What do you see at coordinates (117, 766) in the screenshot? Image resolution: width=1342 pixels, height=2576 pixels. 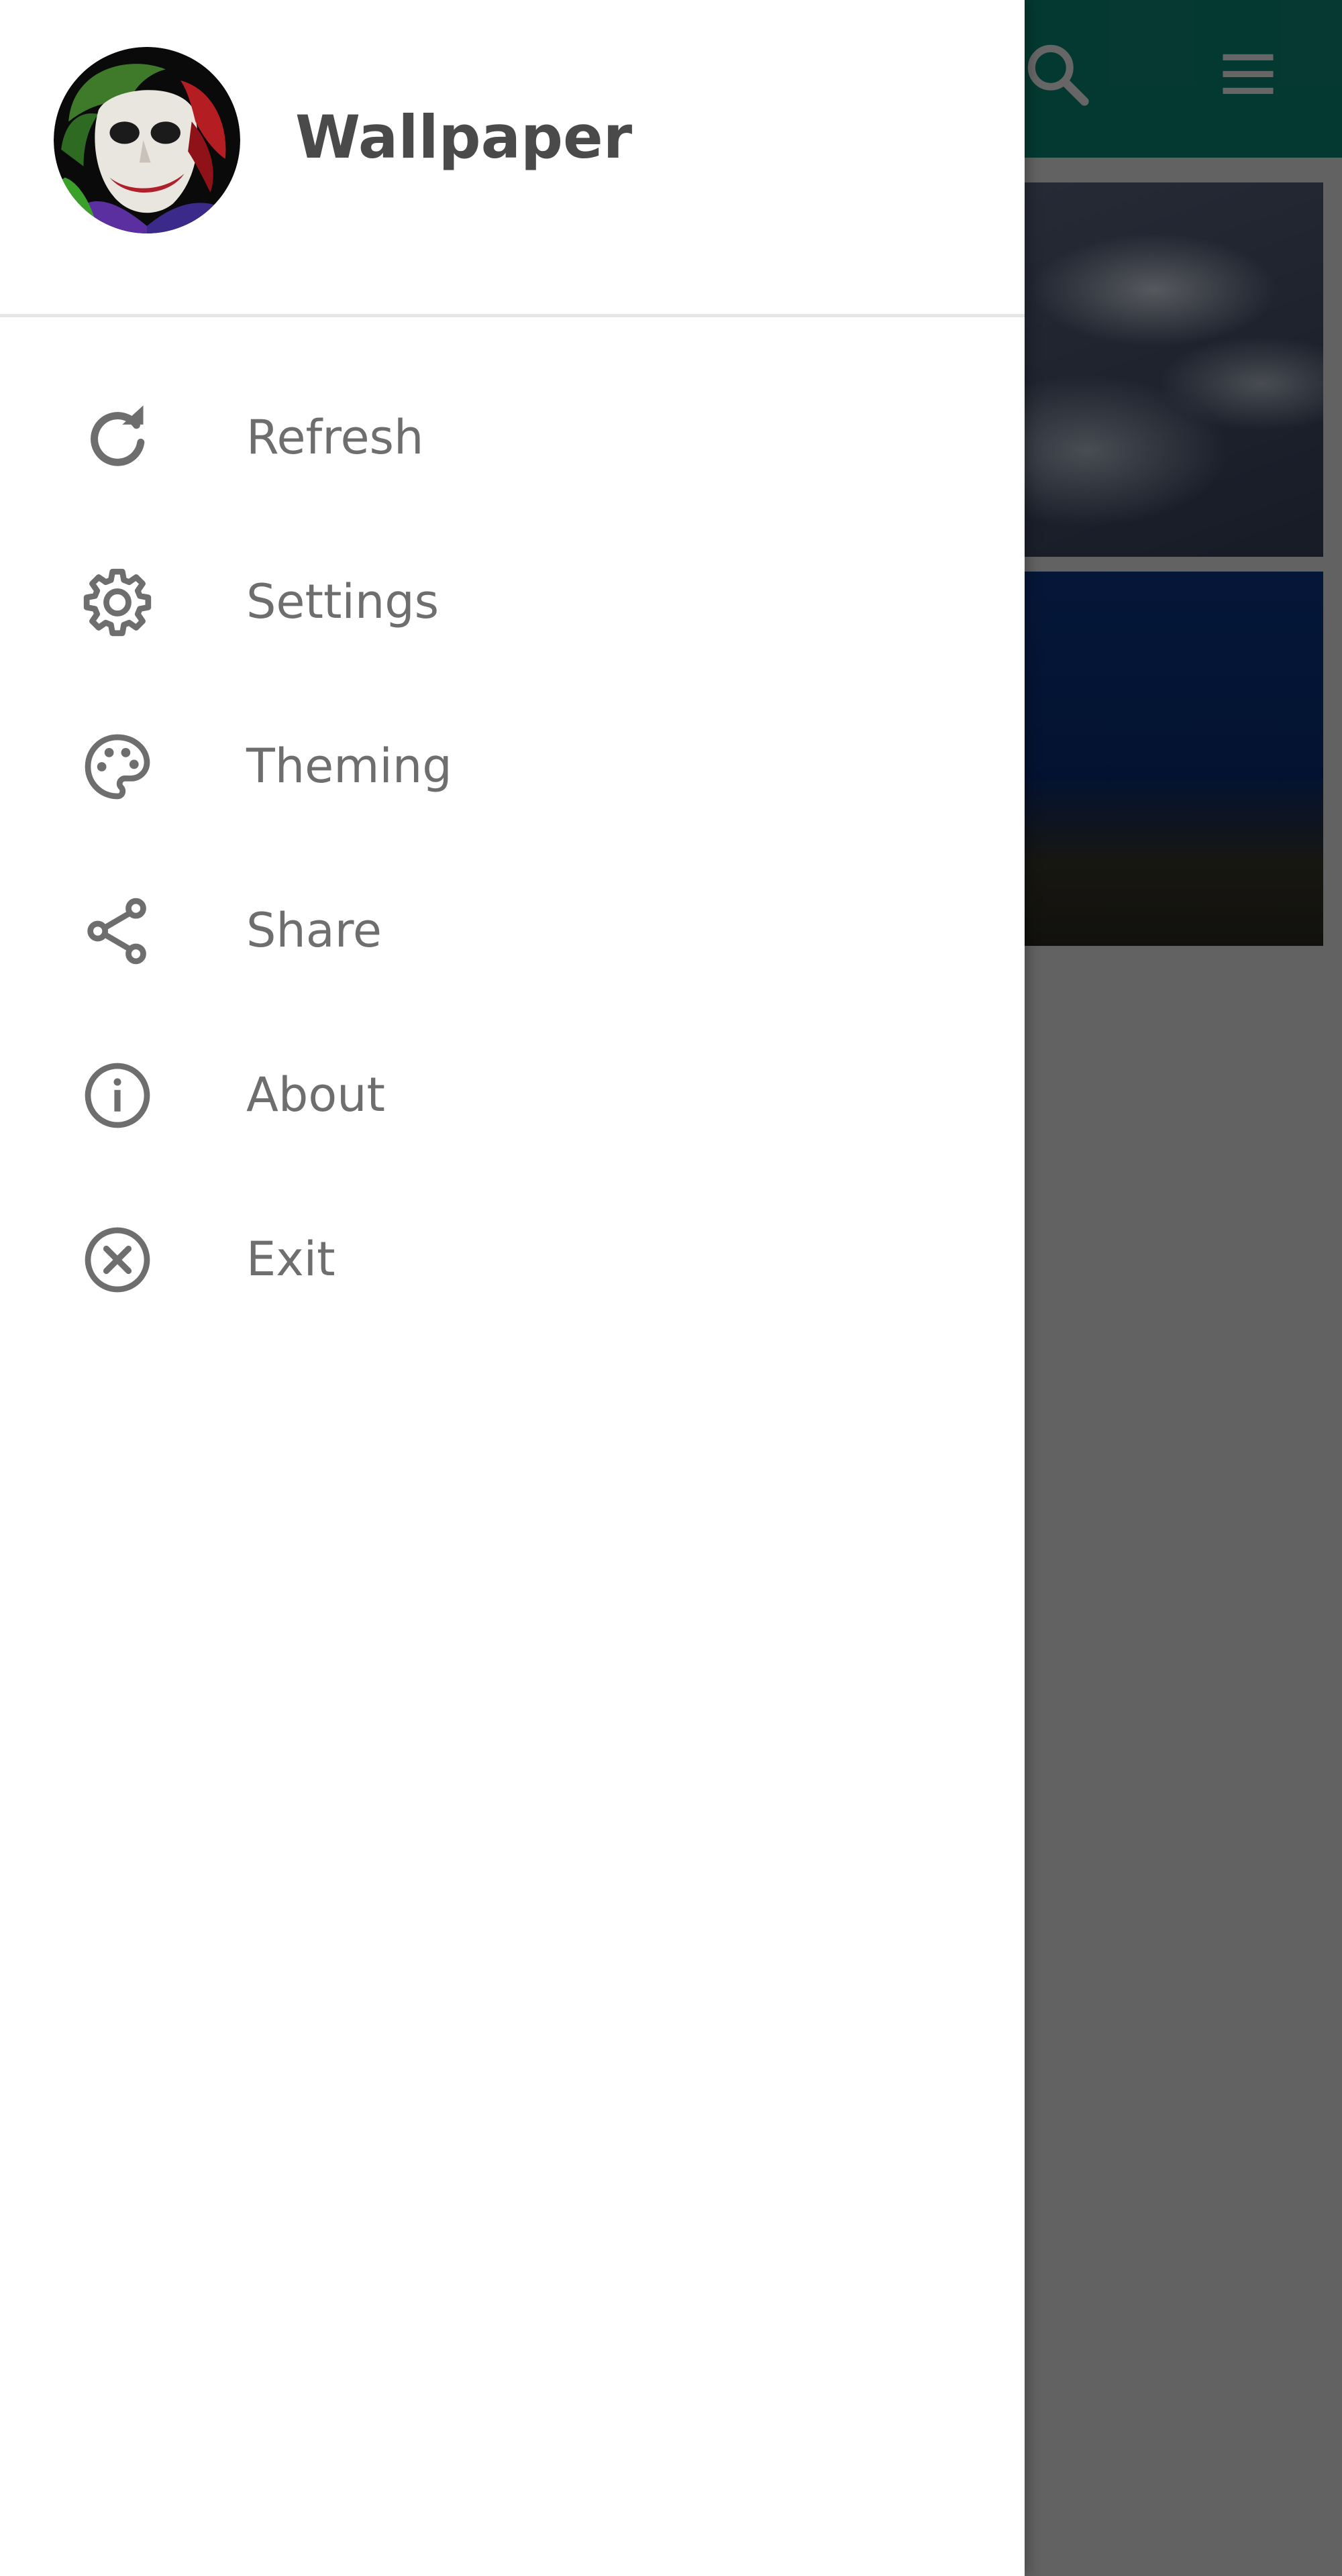 I see `palette-icon` at bounding box center [117, 766].